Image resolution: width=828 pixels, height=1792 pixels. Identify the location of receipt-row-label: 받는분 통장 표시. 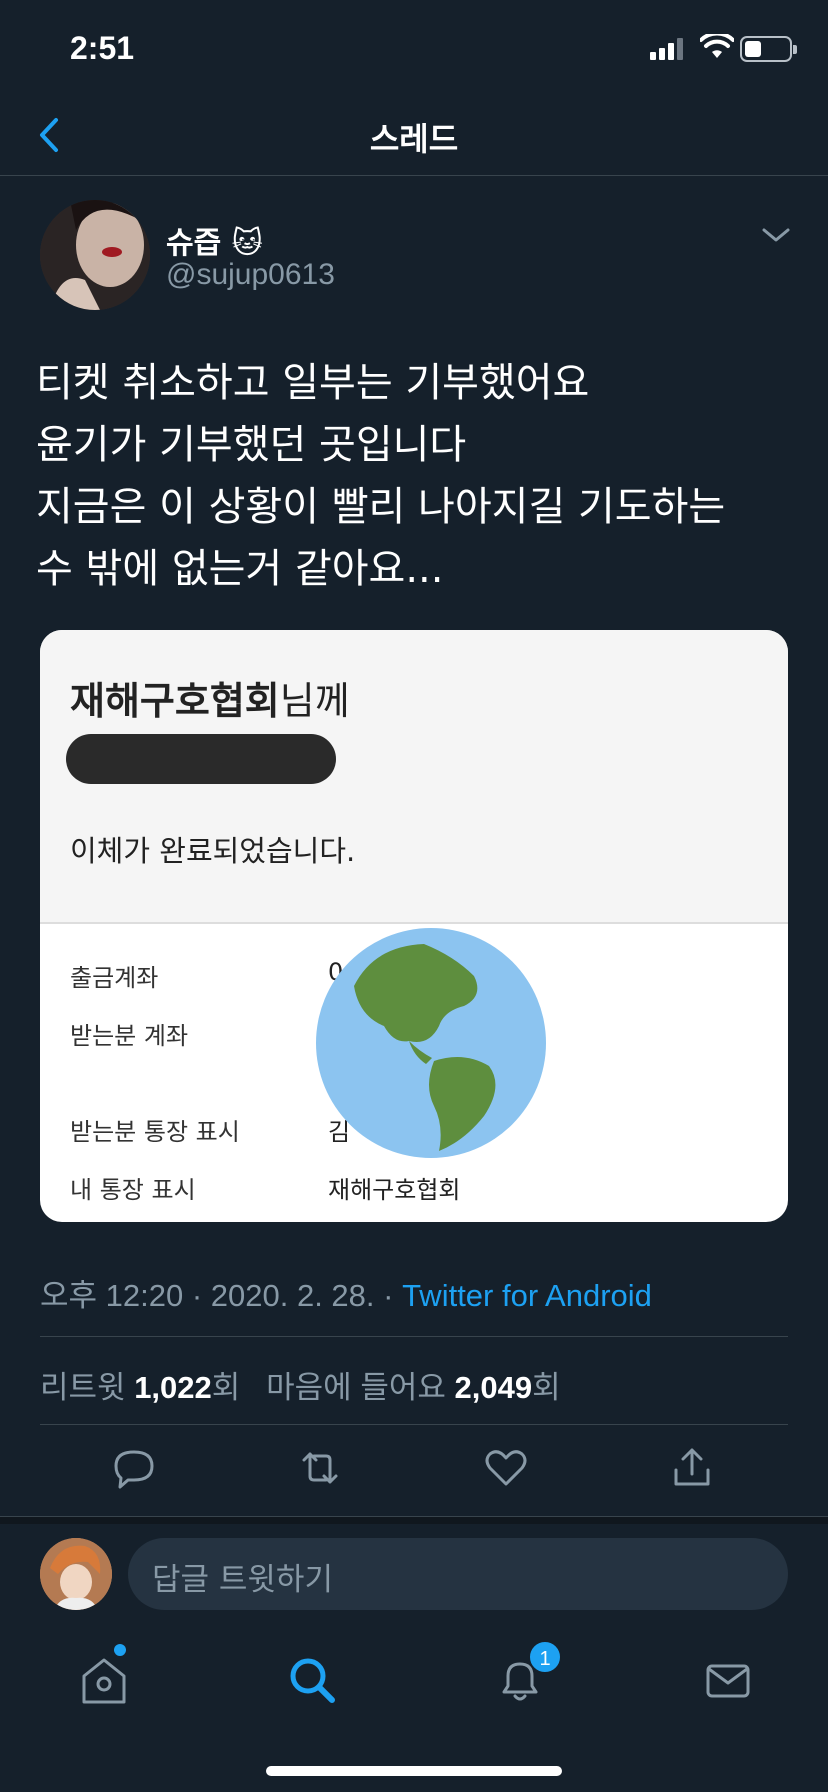
(155, 1132).